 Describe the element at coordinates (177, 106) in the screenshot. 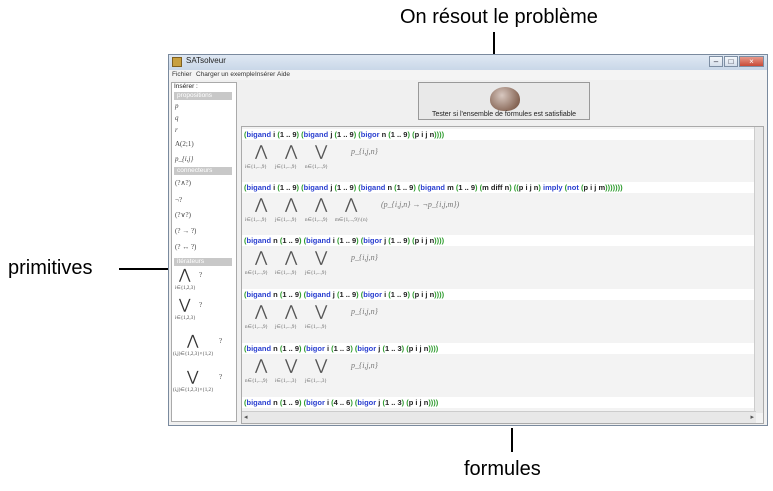

I see `prim-prop-p: p` at that location.